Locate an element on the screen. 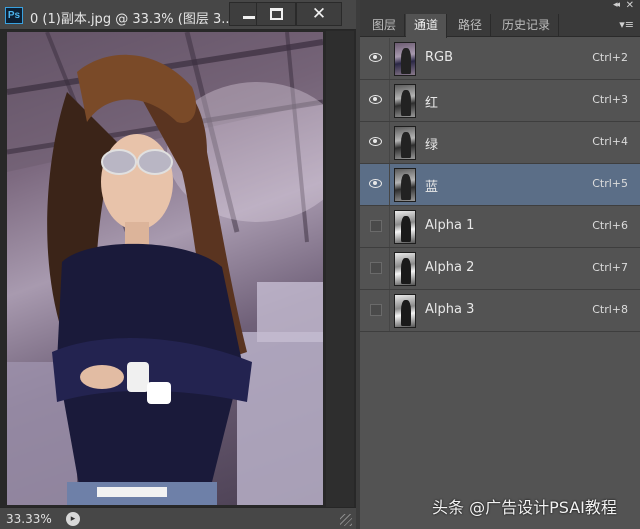 This screenshot has height=529, width=640. channel-shortcut: Ctrl+4 is located at coordinates (610, 141).